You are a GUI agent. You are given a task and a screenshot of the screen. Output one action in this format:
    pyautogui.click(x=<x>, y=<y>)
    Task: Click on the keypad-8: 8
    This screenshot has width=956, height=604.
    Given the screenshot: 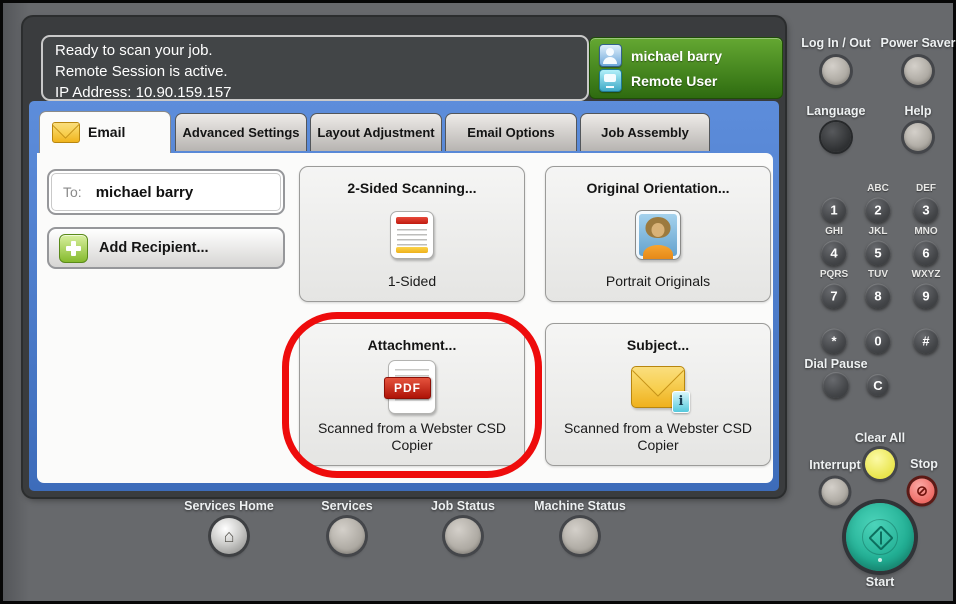 What is the action you would take?
    pyautogui.click(x=878, y=296)
    